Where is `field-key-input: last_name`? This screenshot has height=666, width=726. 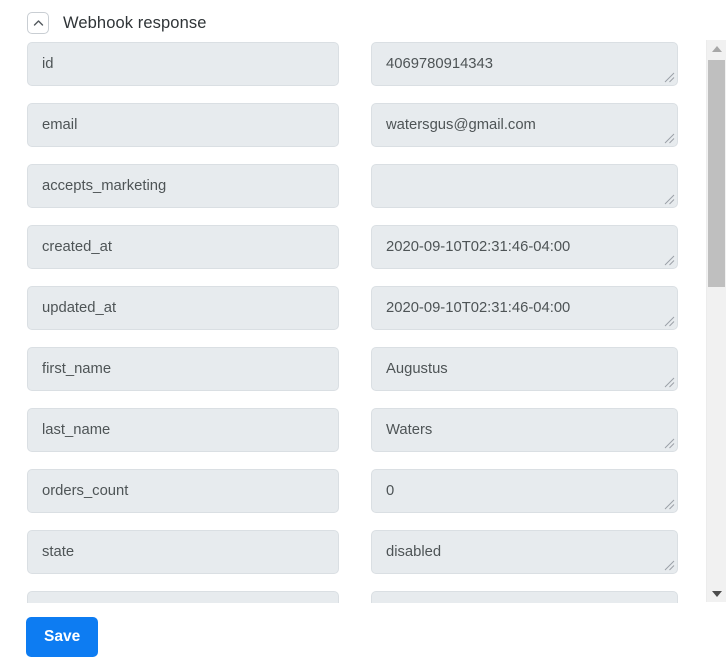 field-key-input: last_name is located at coordinates (183, 430).